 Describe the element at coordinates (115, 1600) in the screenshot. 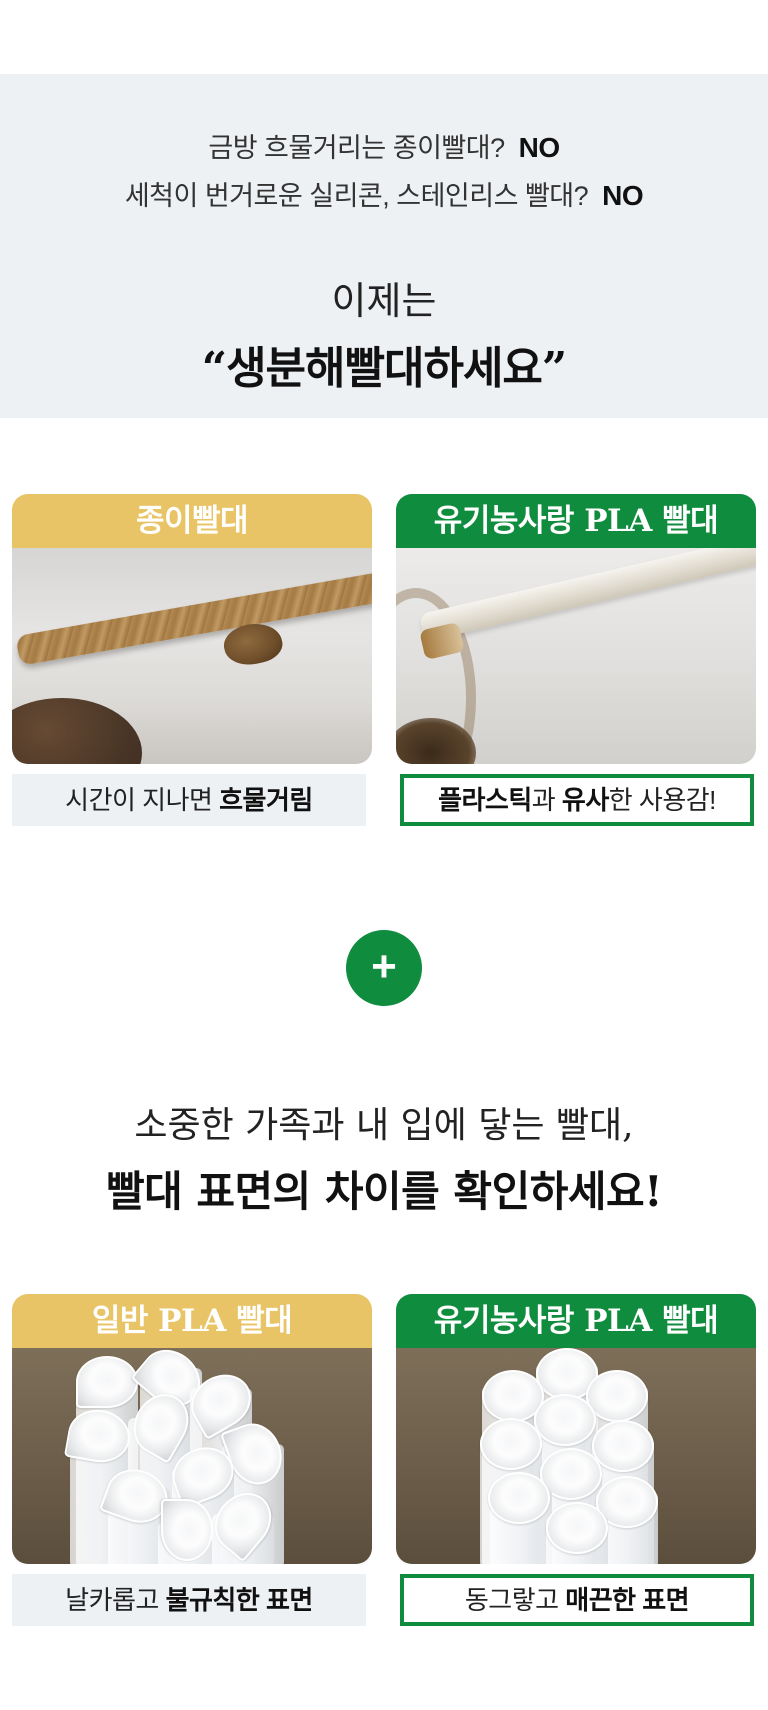

I see `caption-text: 날카롭고` at that location.